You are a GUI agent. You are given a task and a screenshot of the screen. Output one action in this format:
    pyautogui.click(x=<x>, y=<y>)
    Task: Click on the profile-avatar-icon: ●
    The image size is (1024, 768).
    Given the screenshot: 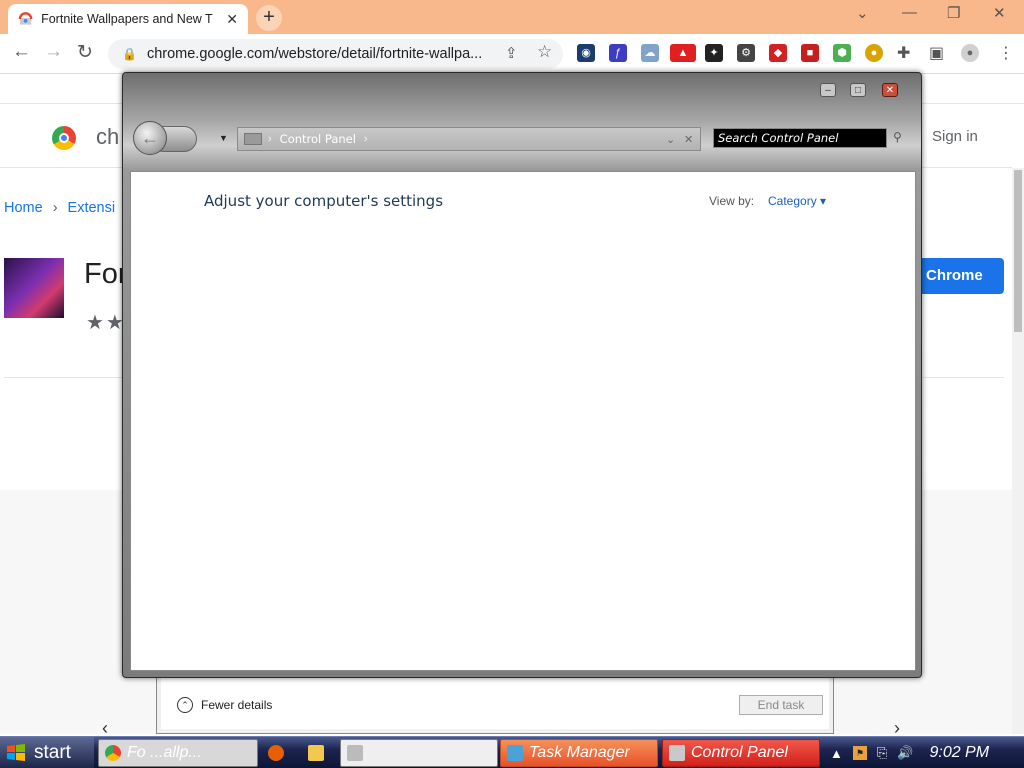 What is the action you would take?
    pyautogui.click(x=970, y=53)
    